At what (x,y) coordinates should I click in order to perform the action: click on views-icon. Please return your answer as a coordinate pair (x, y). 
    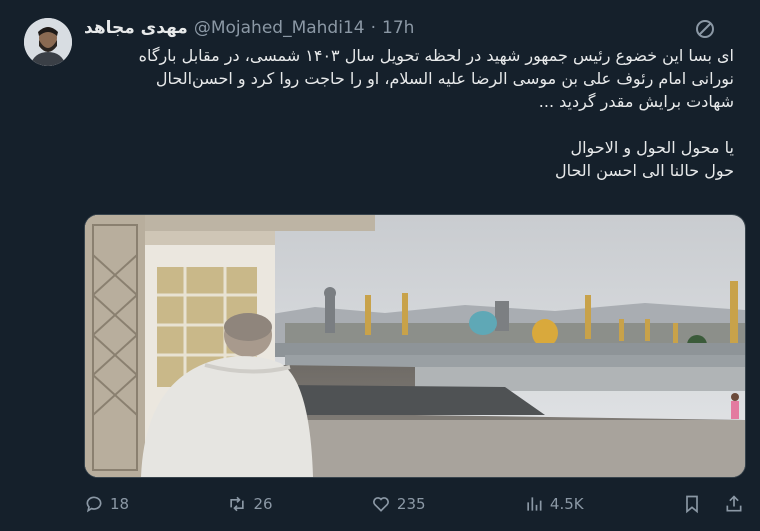
    Looking at the image, I should click on (534, 504).